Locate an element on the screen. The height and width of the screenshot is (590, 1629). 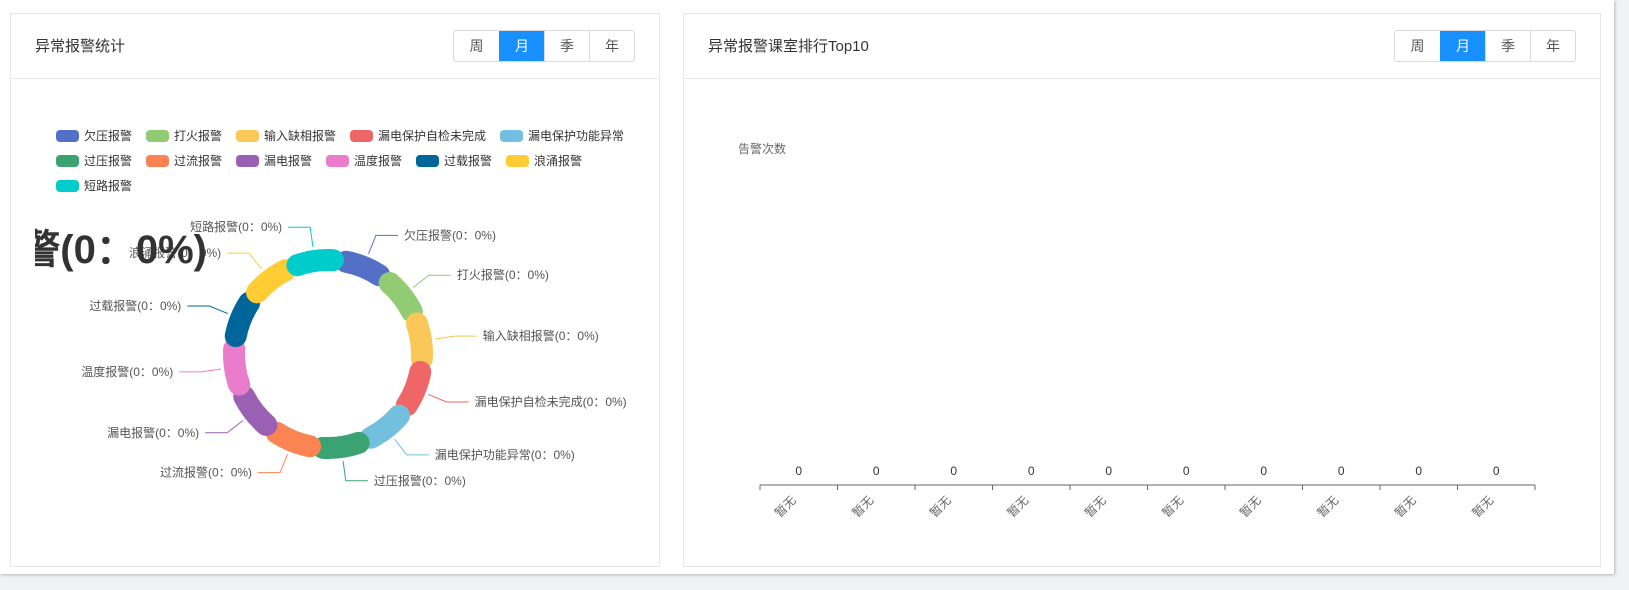
slice-label: 输入缺相报警(0：0%) is located at coordinates (541, 335).